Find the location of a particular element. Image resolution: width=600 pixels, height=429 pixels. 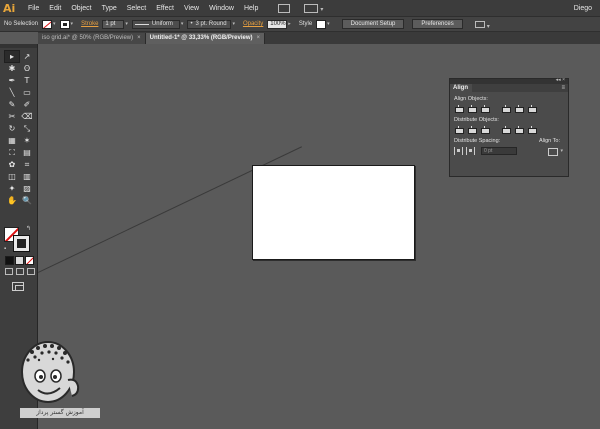

menu-object: Object is located at coordinates (81, 8).